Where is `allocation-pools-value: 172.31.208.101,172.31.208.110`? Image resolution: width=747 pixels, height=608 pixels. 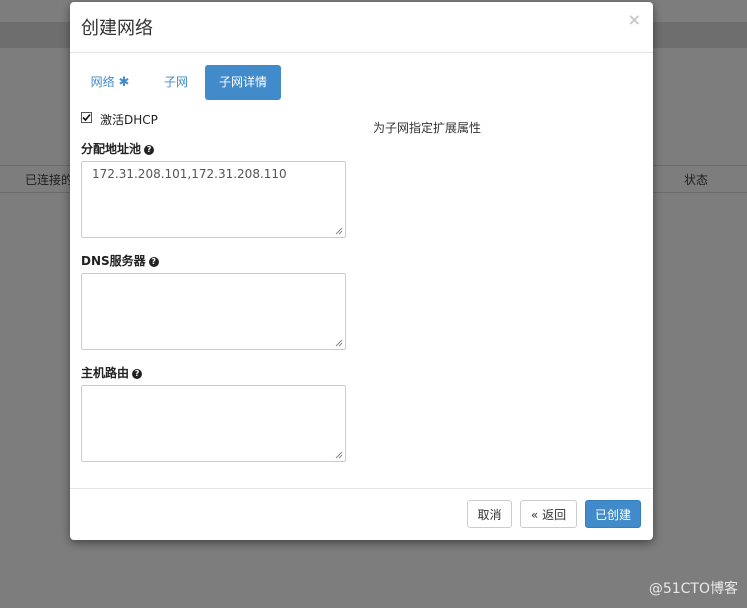
allocation-pools-value: 172.31.208.101,172.31.208.110 is located at coordinates (189, 174).